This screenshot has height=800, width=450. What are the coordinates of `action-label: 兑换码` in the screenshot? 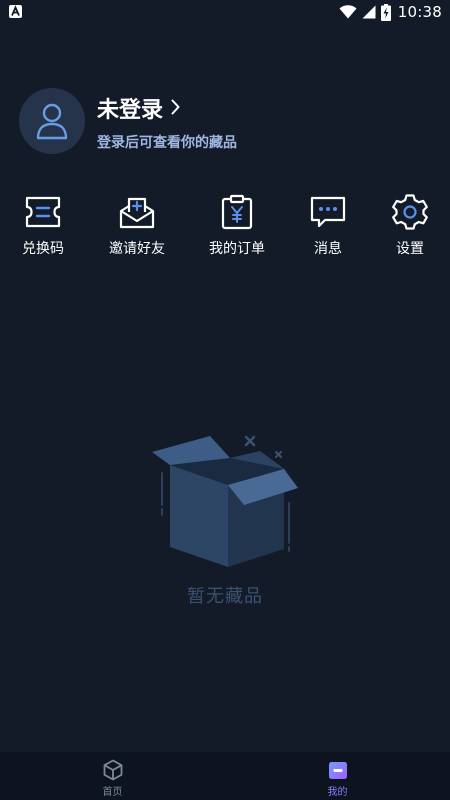 It's located at (43, 249).